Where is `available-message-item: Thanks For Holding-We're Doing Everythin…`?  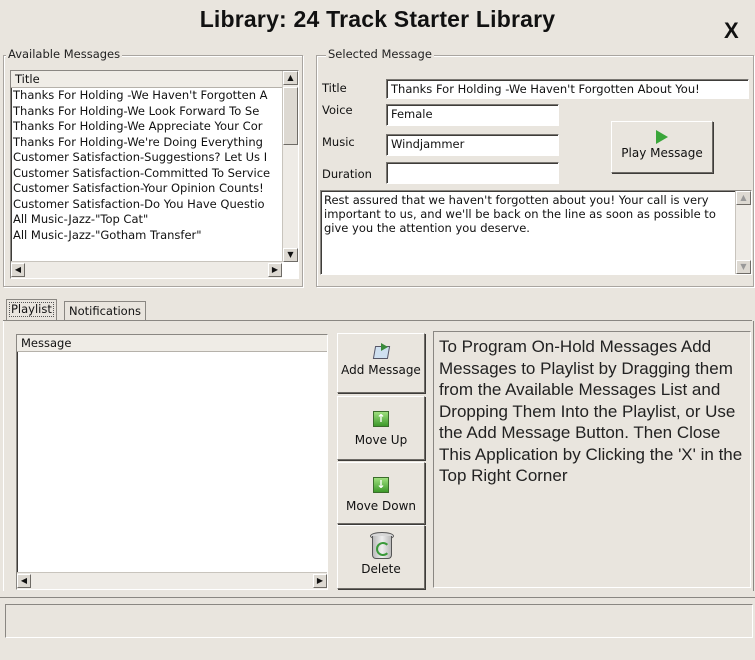
available-message-item: Thanks For Holding-We're Doing Everythin… is located at coordinates (144, 143).